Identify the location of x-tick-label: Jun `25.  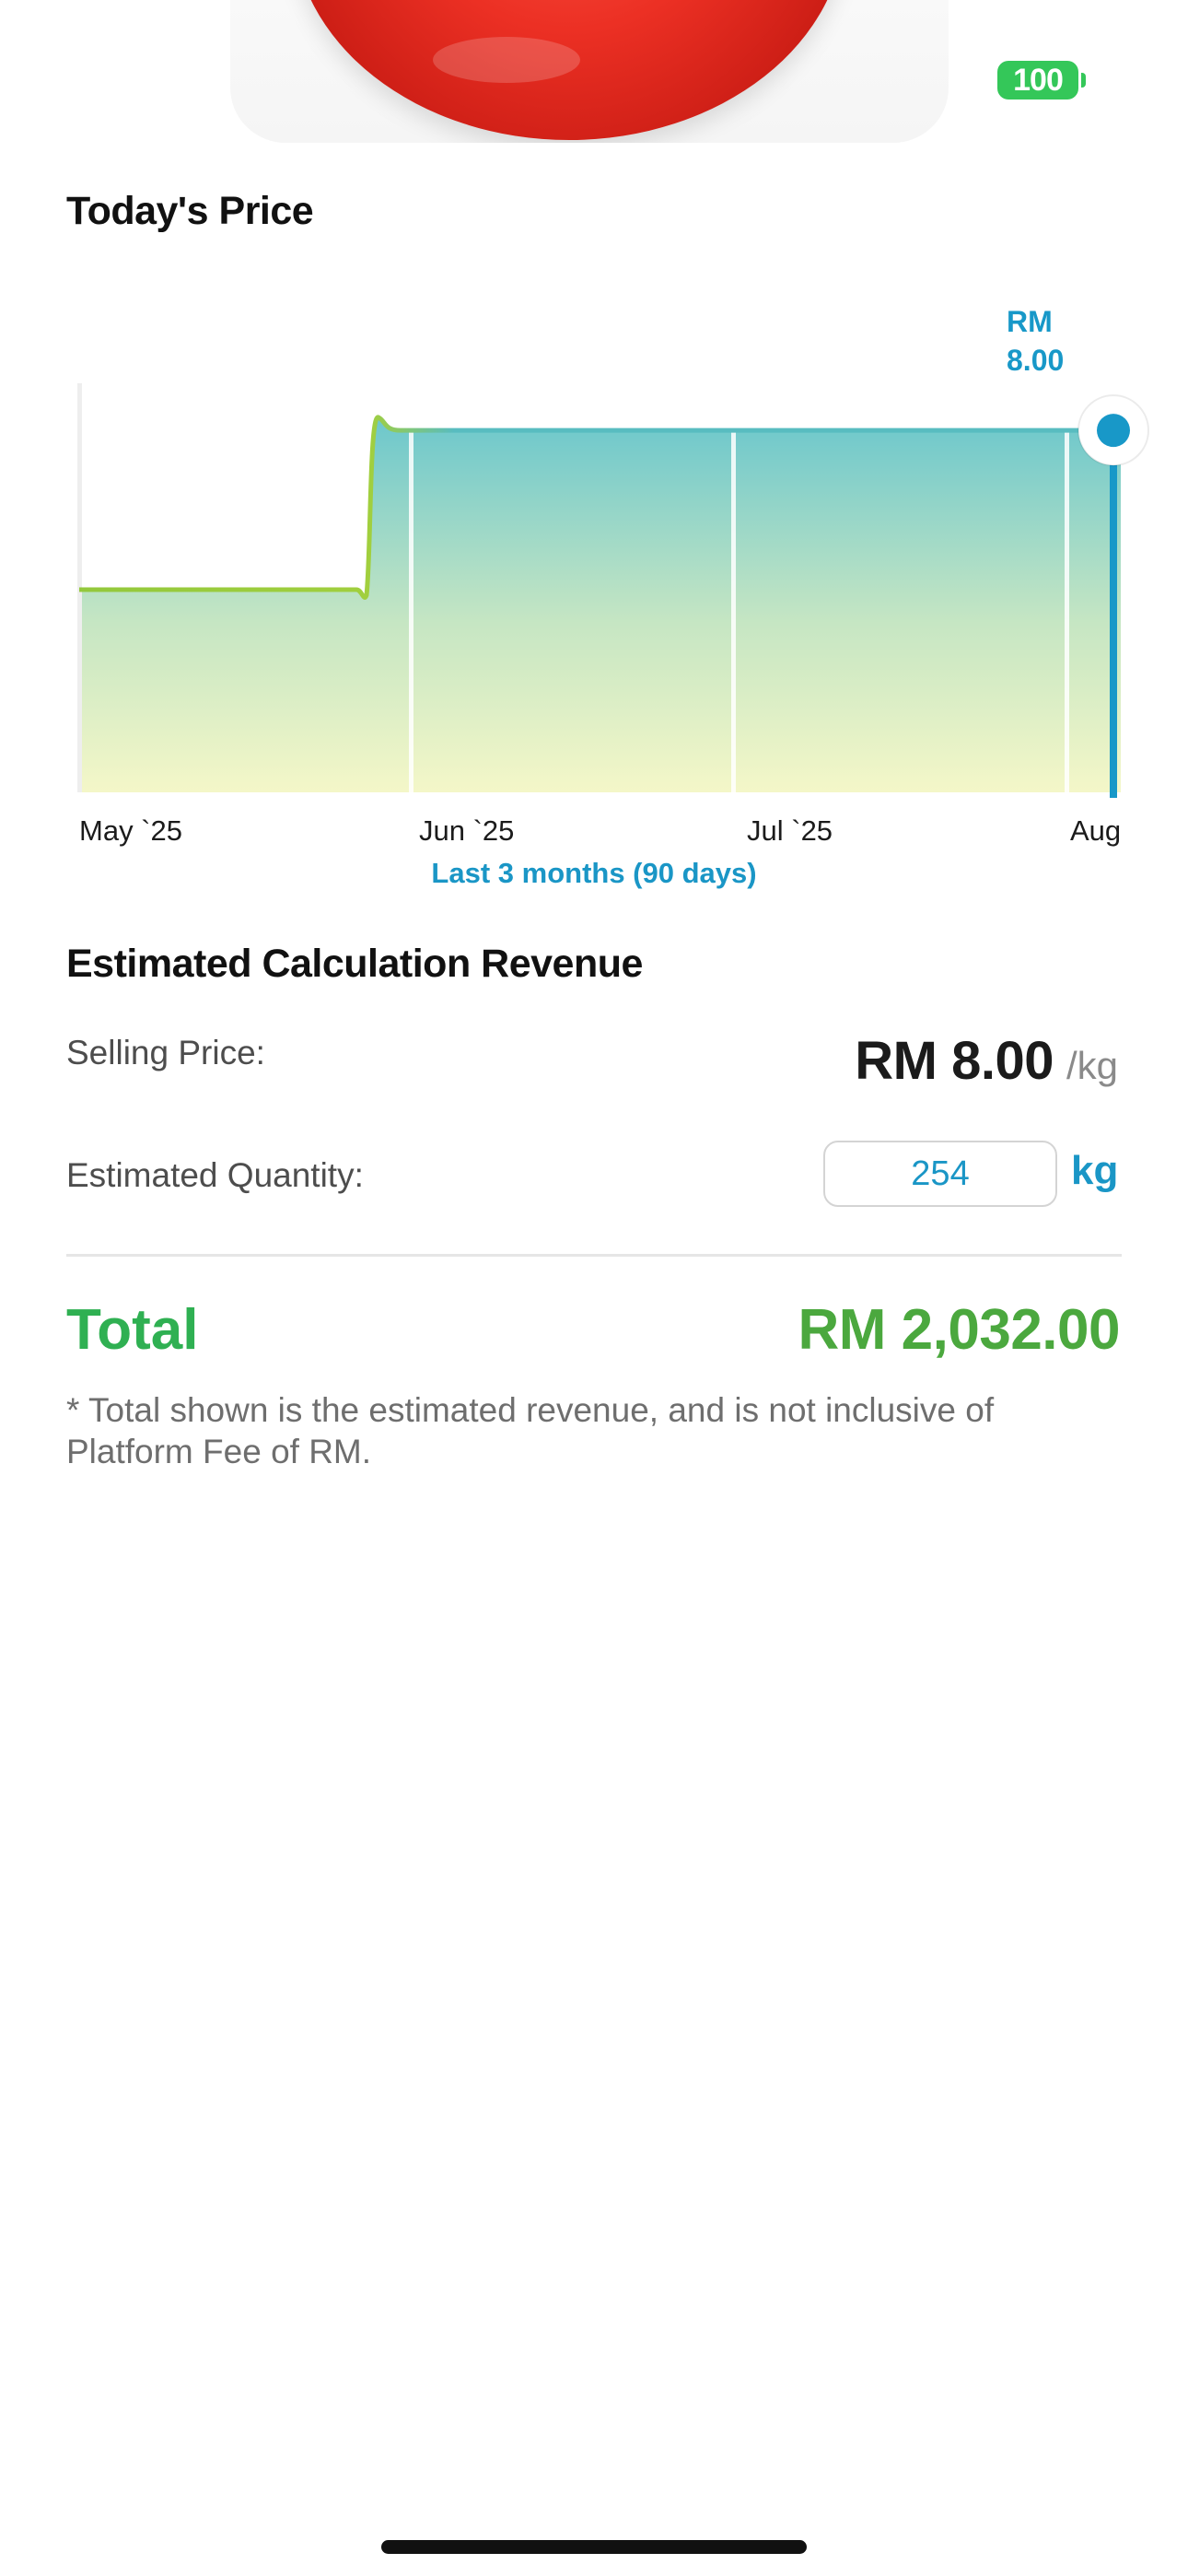
(466, 830).